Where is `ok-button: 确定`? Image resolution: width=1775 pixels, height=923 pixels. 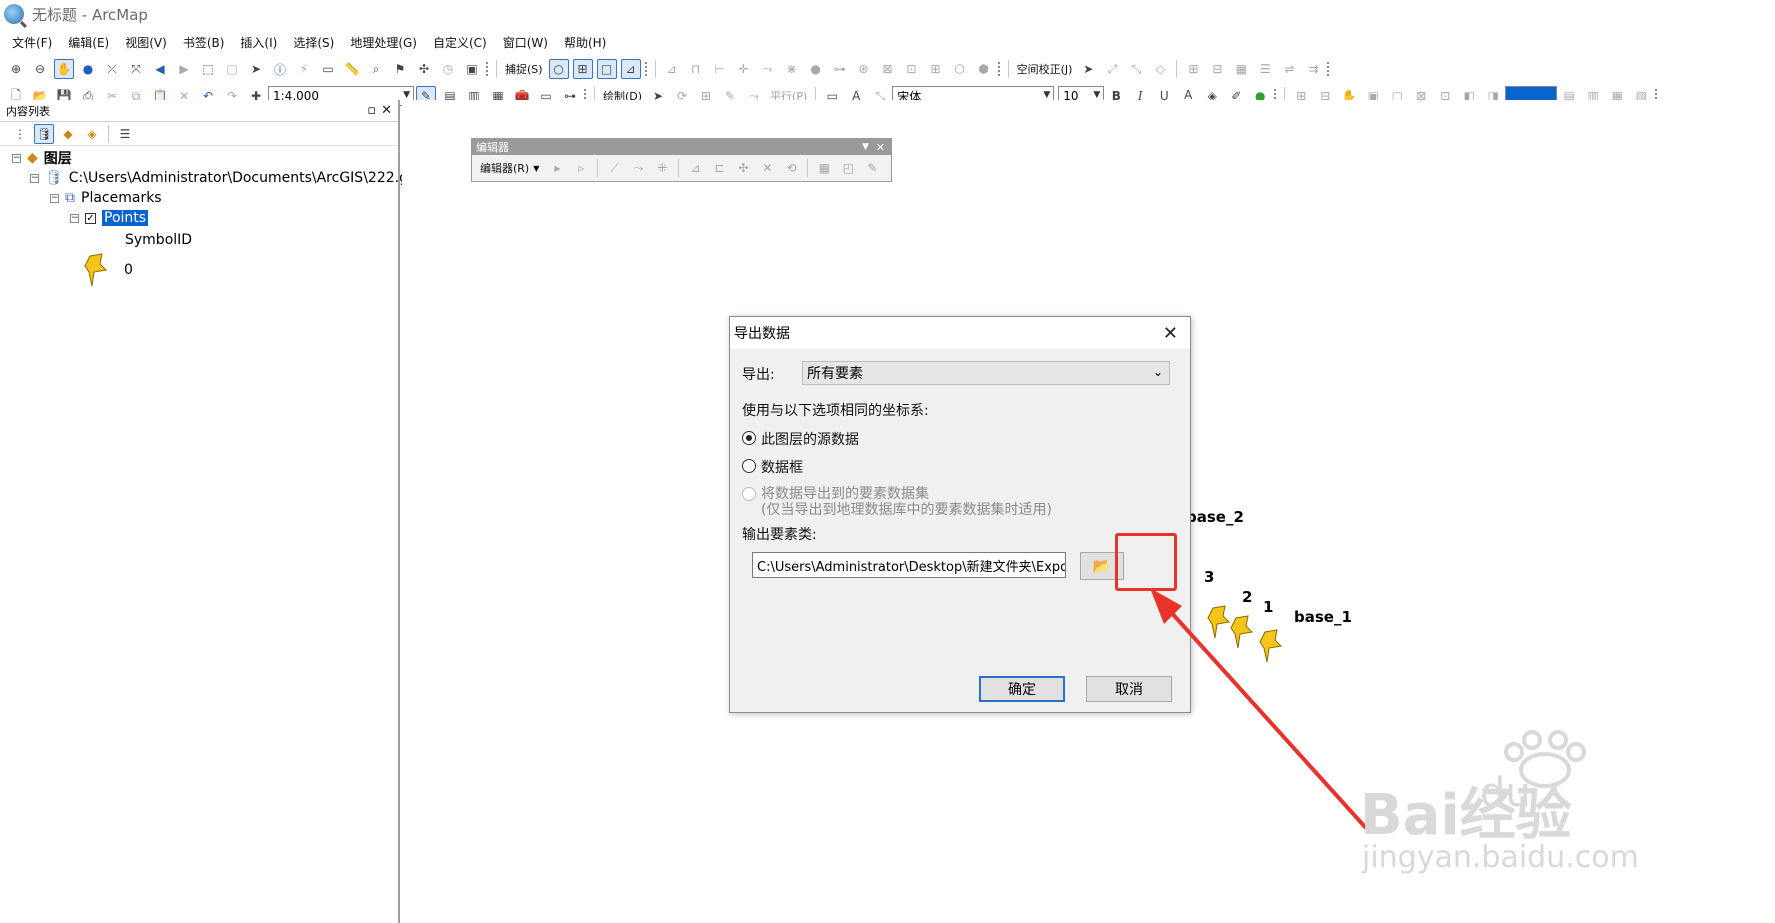 ok-button: 确定 is located at coordinates (1022, 689).